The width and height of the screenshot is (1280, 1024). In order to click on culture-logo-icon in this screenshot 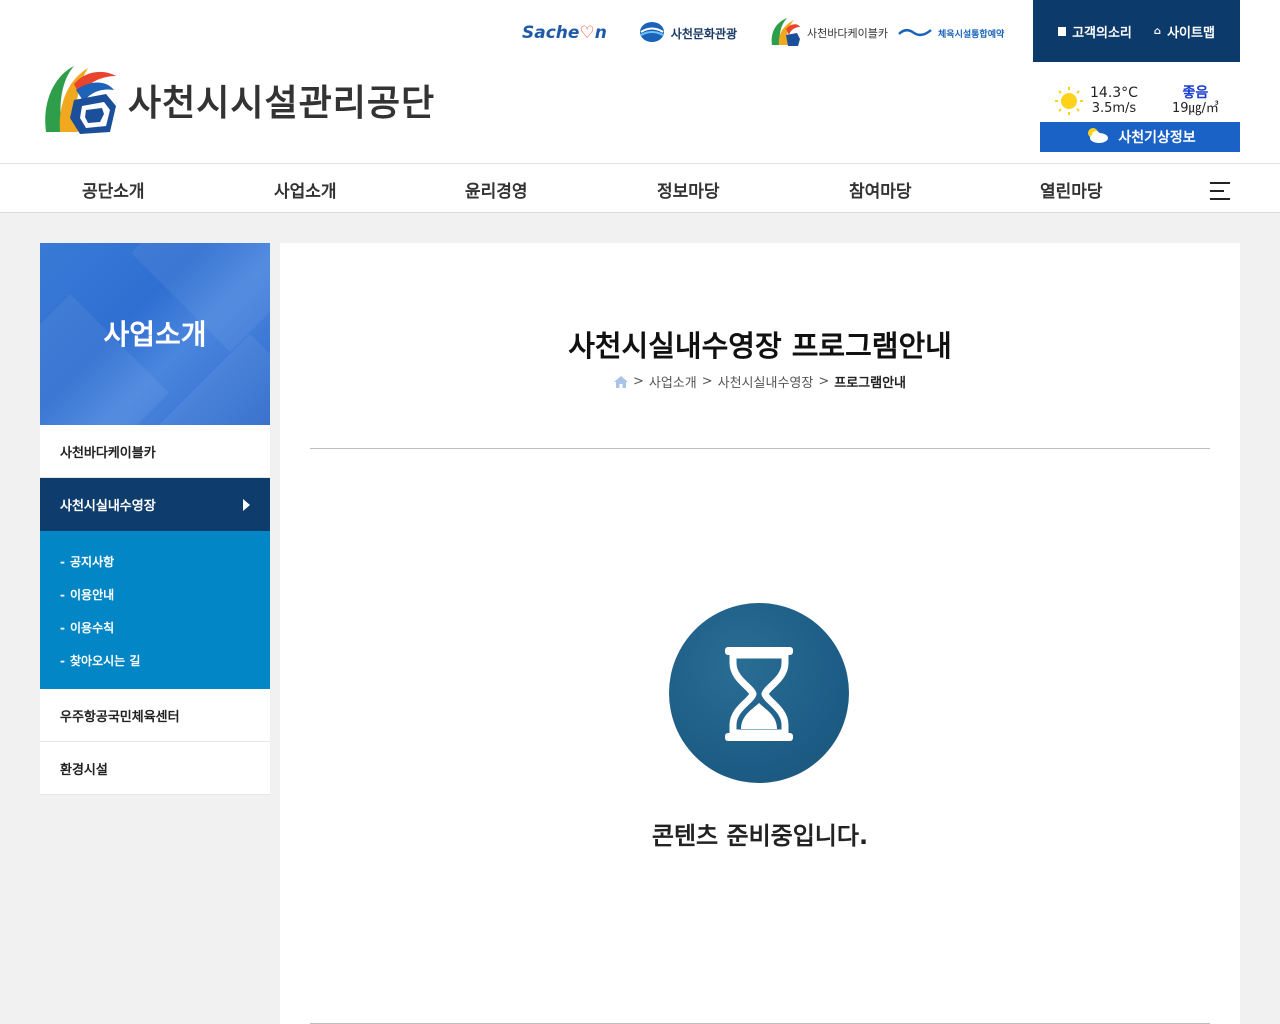, I will do `click(652, 33)`.